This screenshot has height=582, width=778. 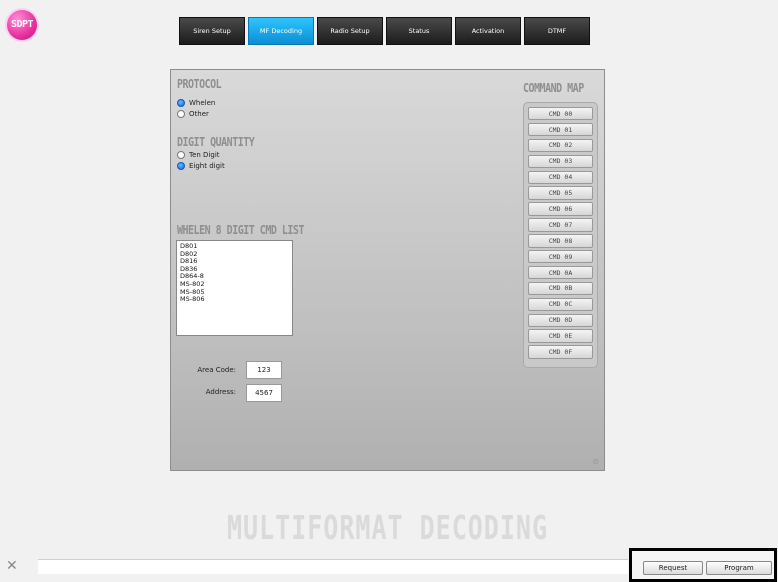 I want to click on cmd-0d-button: CMD 0D, so click(x=560, y=320).